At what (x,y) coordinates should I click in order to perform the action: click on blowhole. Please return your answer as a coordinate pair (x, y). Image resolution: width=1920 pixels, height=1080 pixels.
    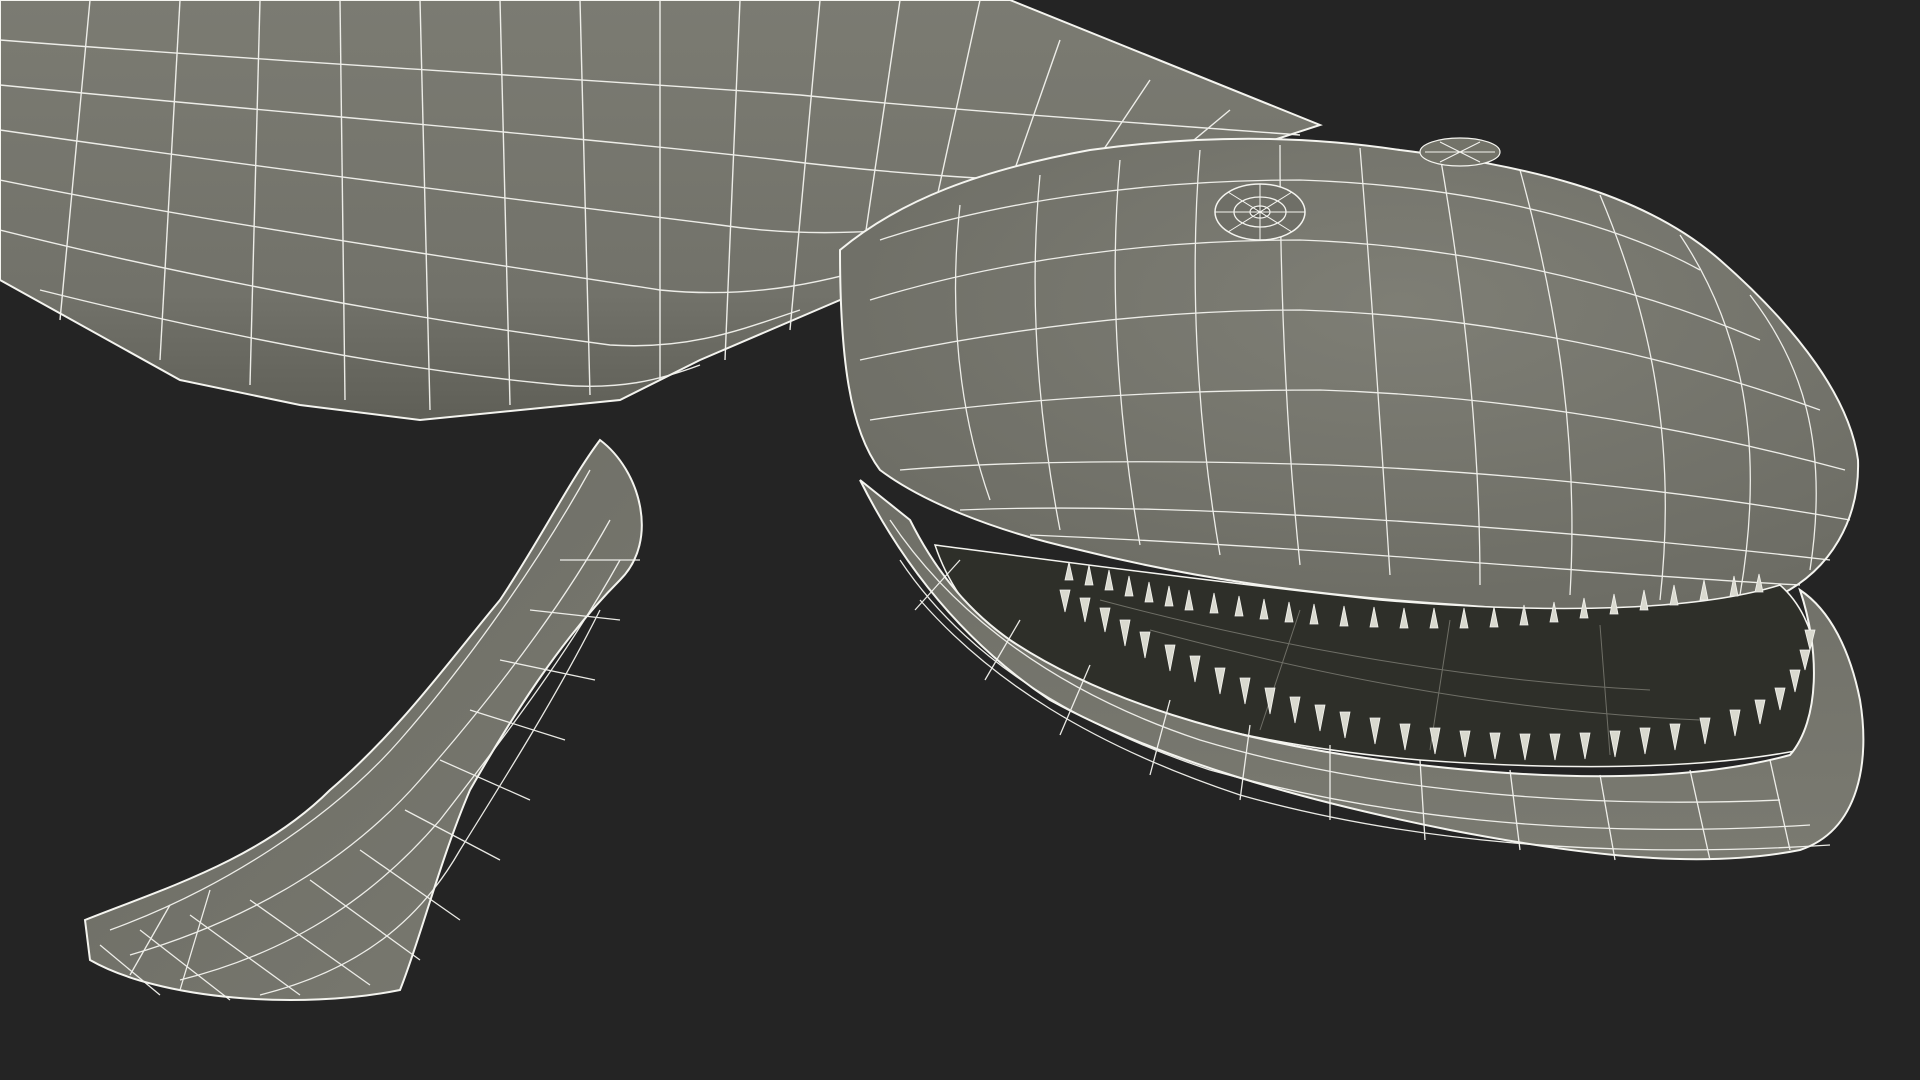
    Looking at the image, I should click on (1260, 212).